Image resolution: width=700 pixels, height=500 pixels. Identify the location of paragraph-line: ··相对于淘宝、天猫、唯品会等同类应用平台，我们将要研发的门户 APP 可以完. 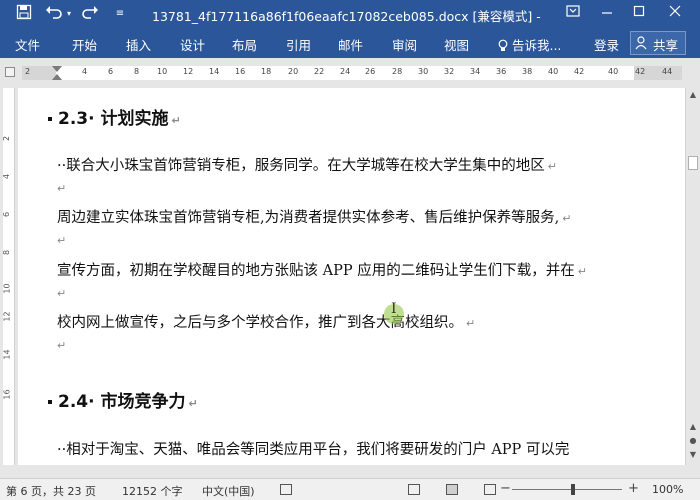
(313, 448).